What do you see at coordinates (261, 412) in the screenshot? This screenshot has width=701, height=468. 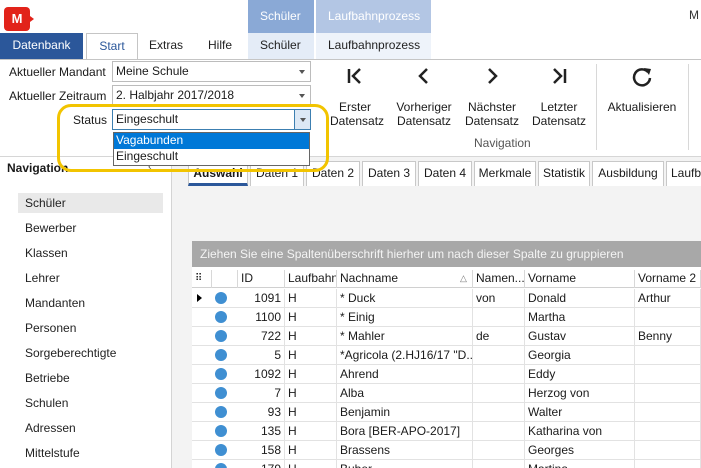 I see `cell-id: 93` at bounding box center [261, 412].